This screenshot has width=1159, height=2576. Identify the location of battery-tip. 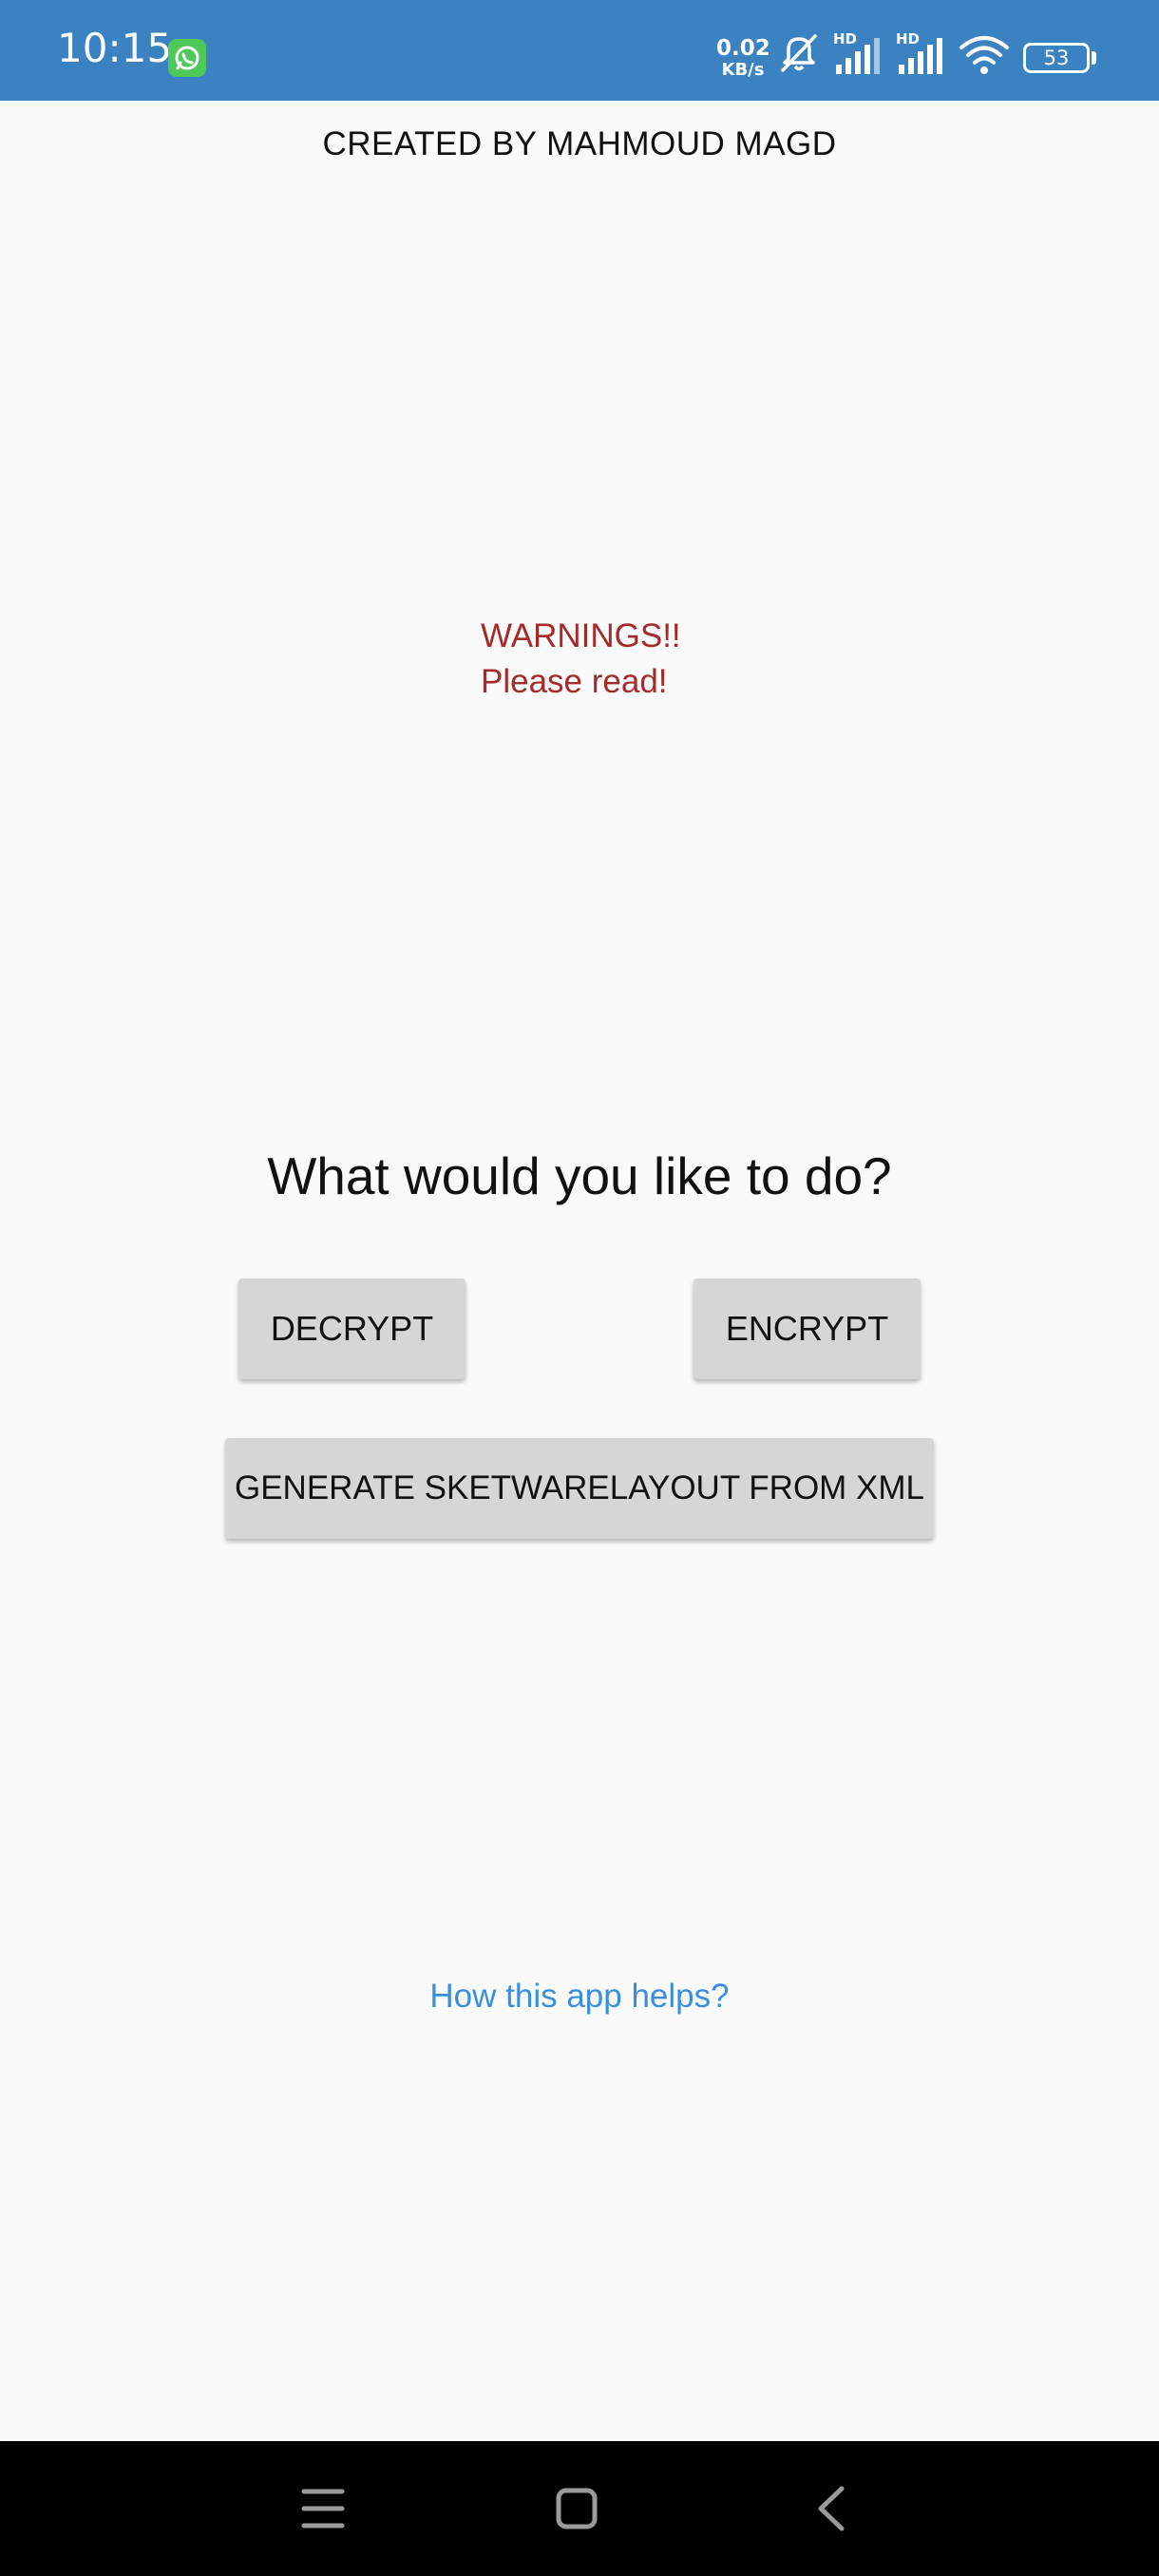
(1094, 58).